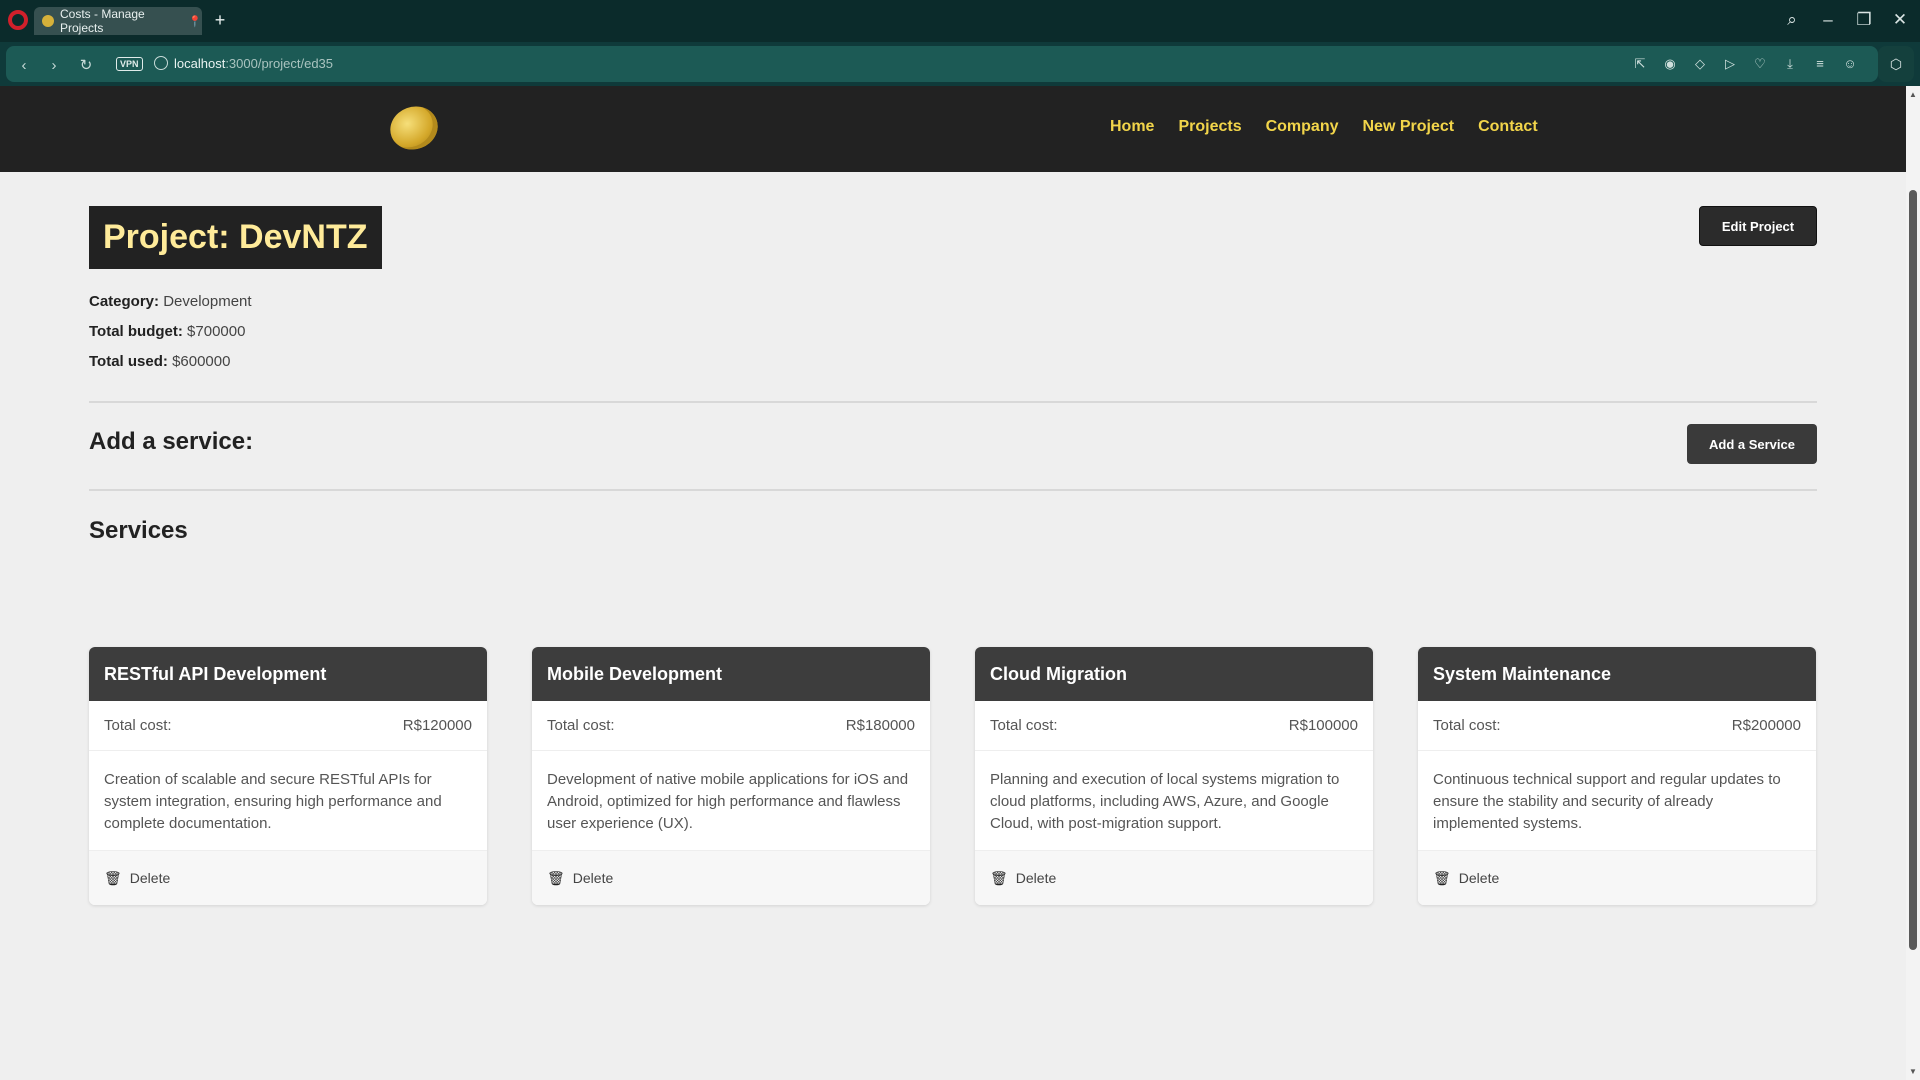 Image resolution: width=1920 pixels, height=1080 pixels. I want to click on tab-title: Costs - Manage Projects, so click(102, 21).